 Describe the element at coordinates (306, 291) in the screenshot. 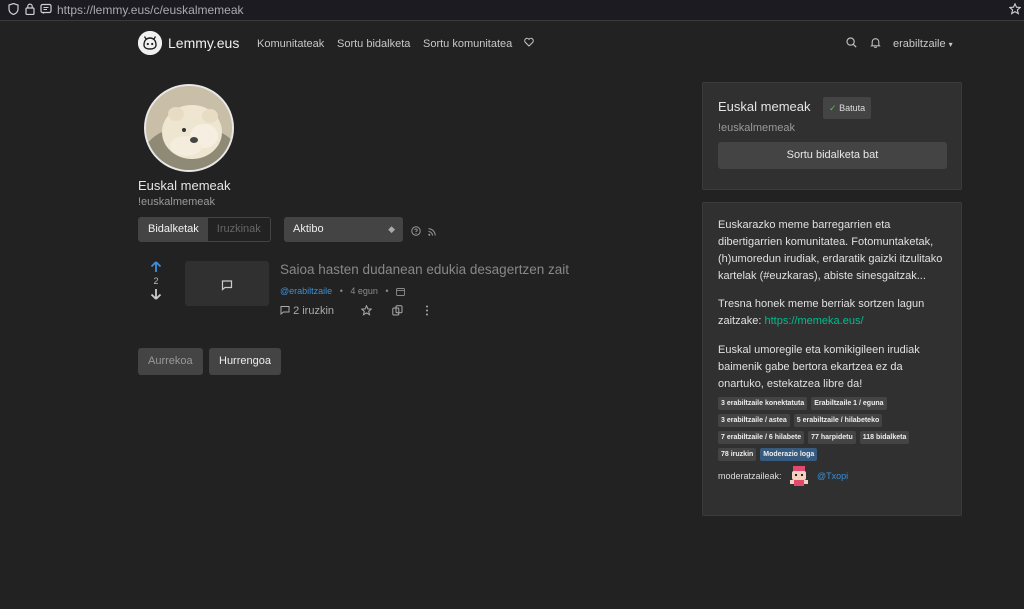

I see `post-author: @erabiltzaile` at that location.